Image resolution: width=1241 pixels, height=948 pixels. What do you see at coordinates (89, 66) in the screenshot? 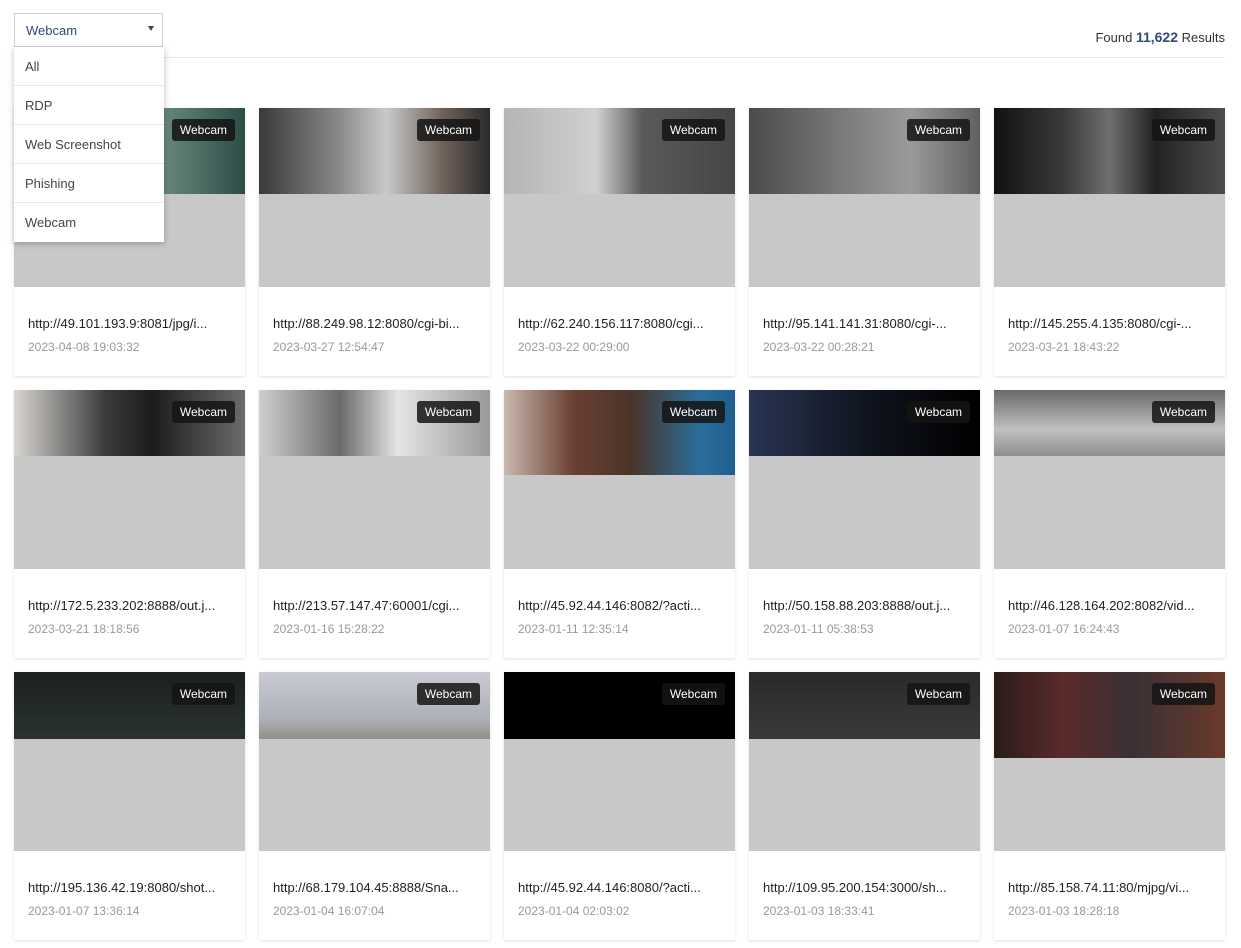
I see `dropdown-option-all: All` at bounding box center [89, 66].